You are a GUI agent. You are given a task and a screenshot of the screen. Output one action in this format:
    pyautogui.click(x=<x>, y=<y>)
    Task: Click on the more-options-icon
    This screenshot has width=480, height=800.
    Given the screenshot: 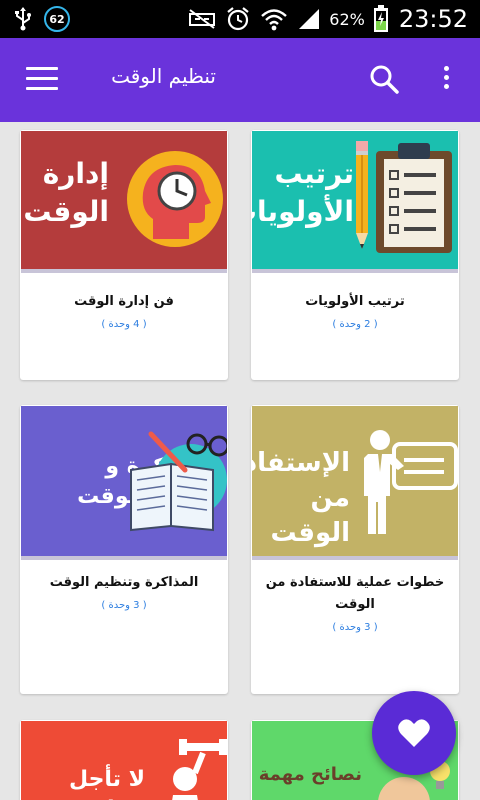 What is the action you would take?
    pyautogui.click(x=446, y=80)
    